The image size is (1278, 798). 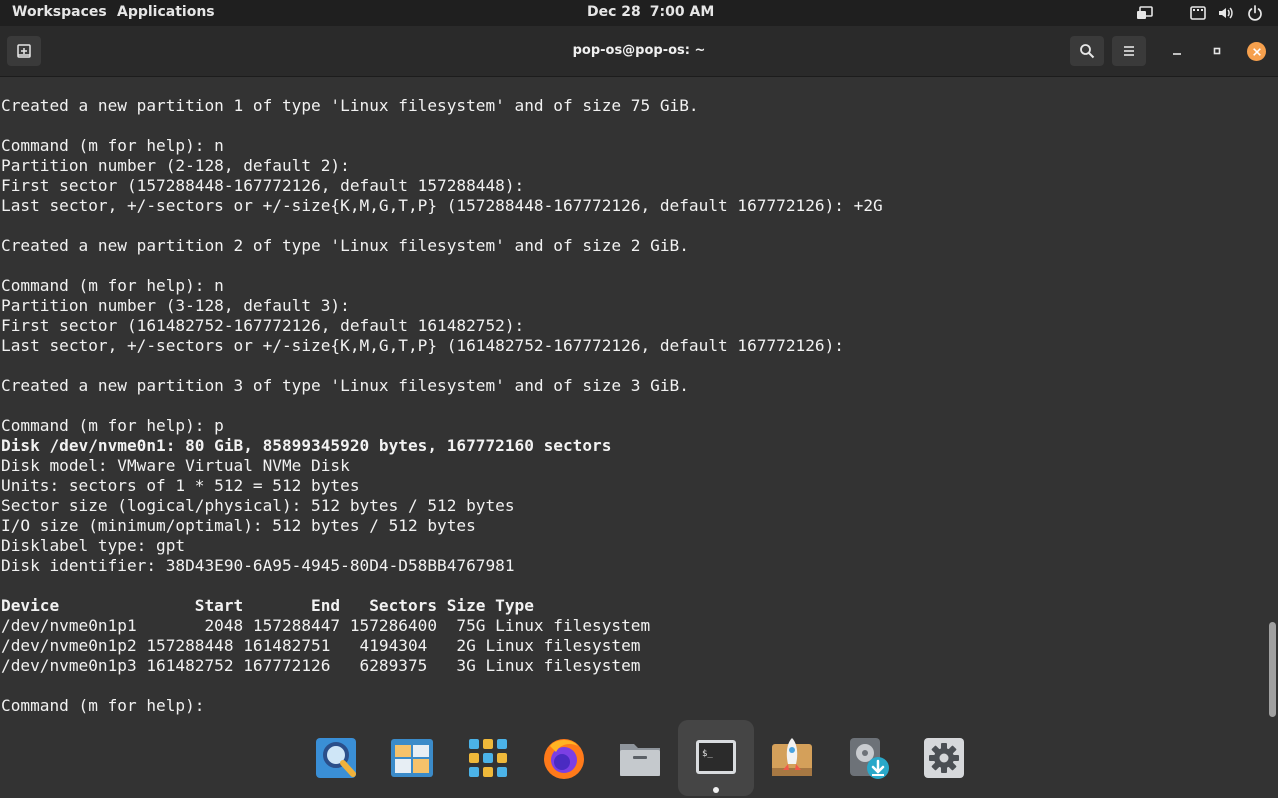 I want to click on workspaces-button: Workspaces, so click(x=59, y=12).